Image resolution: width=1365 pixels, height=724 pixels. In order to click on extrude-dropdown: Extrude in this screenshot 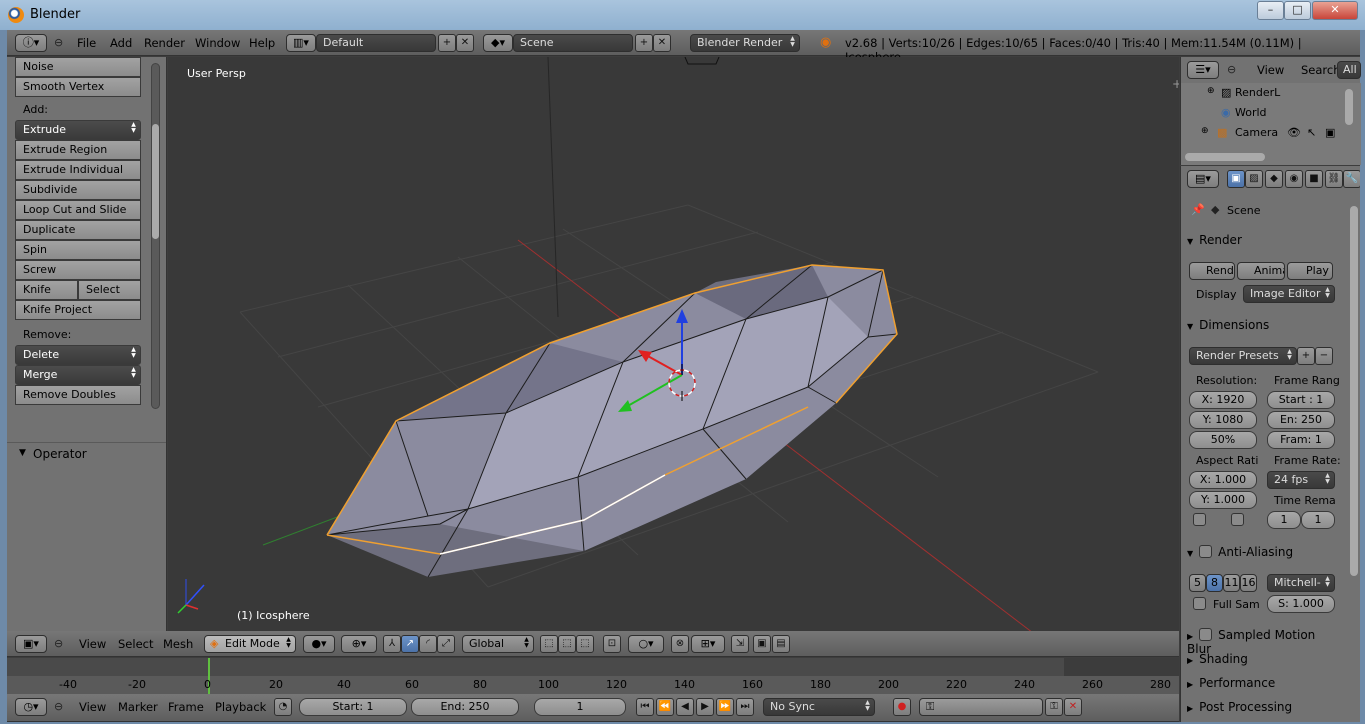, I will do `click(78, 130)`.